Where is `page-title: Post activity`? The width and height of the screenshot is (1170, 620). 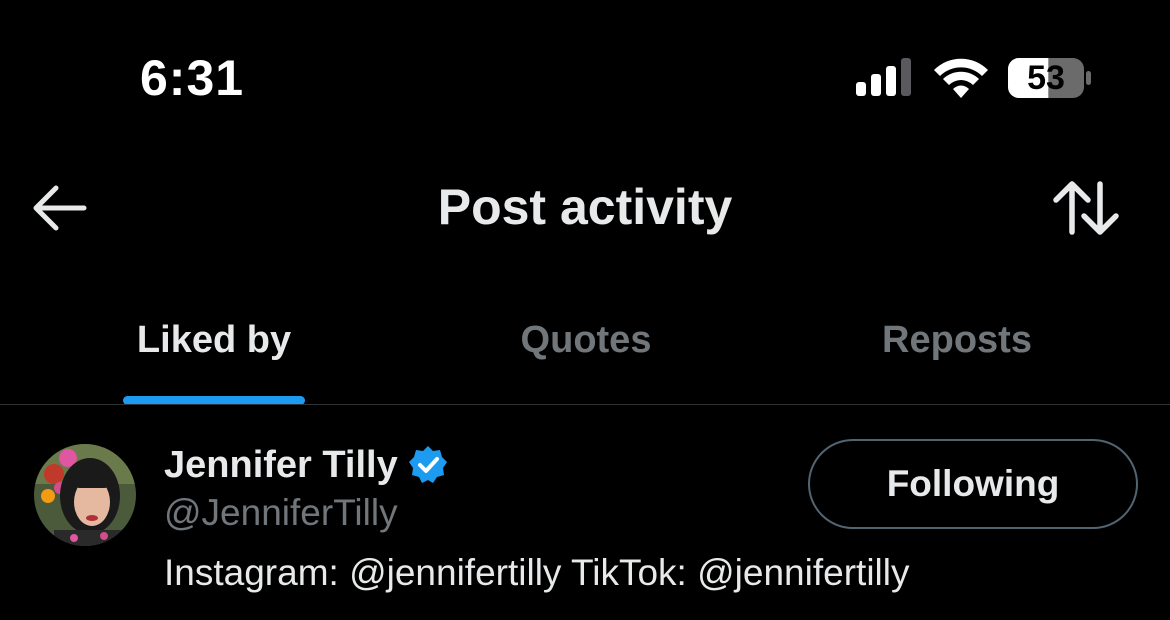
page-title: Post activity is located at coordinates (585, 207).